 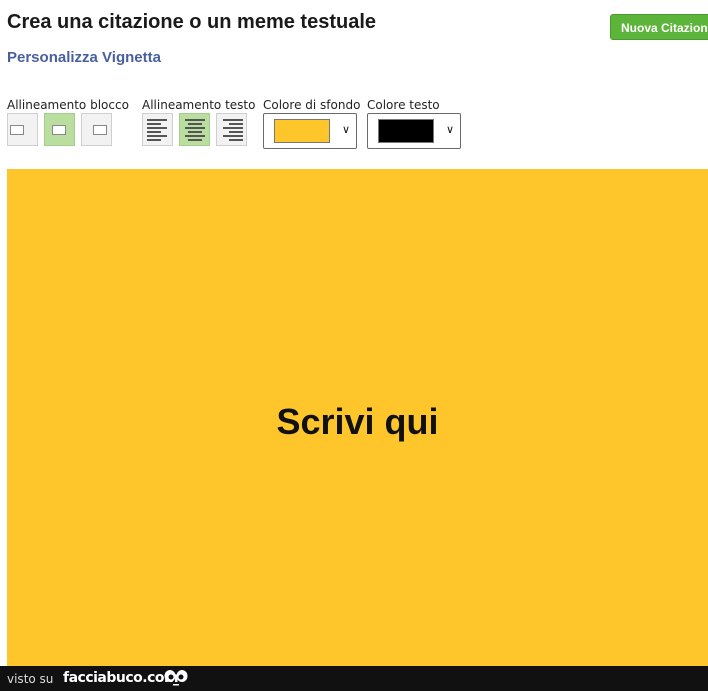 What do you see at coordinates (659, 27) in the screenshot?
I see `new-quote-button: Nuova Citazione` at bounding box center [659, 27].